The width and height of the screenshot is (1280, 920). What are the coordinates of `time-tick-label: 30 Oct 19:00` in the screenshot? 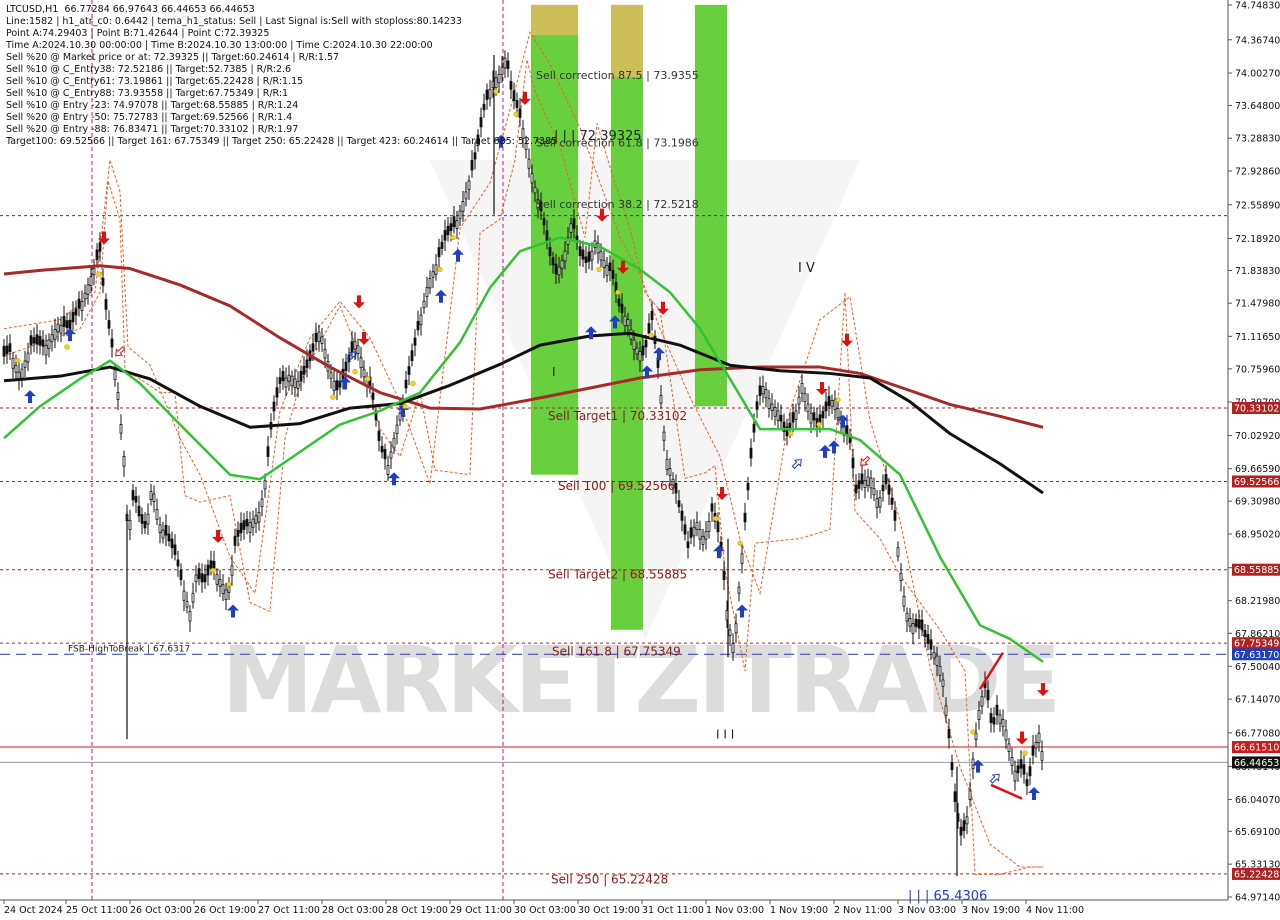 It's located at (609, 910).